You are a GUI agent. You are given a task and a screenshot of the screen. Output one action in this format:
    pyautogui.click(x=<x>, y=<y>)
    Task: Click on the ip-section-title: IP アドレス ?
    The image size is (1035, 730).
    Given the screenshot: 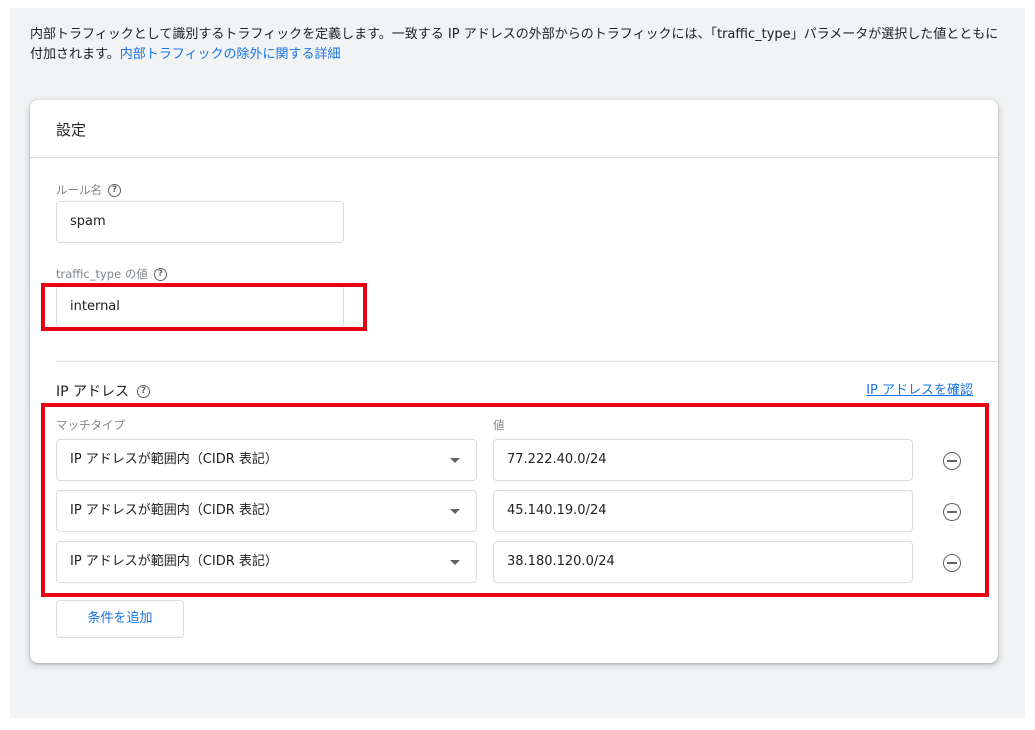 What is the action you would take?
    pyautogui.click(x=103, y=391)
    